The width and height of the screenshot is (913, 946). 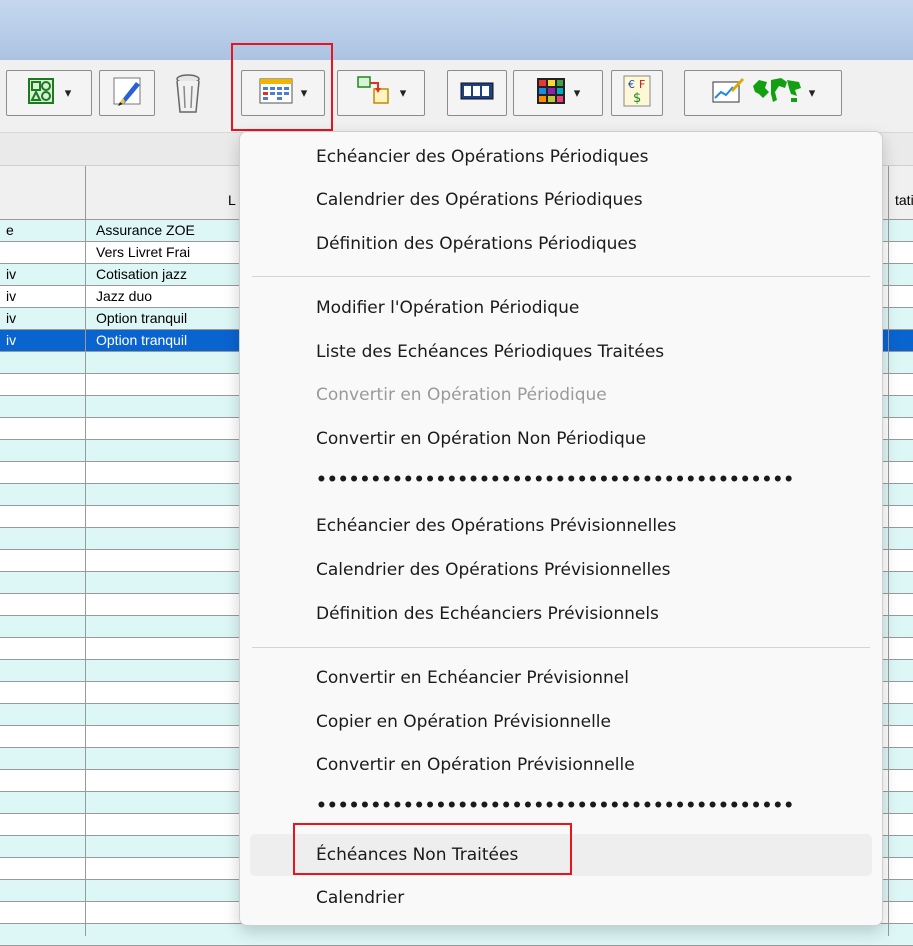 I want to click on menu-item-convertir-non-periodique: Convertir en Opération Non Périodique, so click(x=481, y=439).